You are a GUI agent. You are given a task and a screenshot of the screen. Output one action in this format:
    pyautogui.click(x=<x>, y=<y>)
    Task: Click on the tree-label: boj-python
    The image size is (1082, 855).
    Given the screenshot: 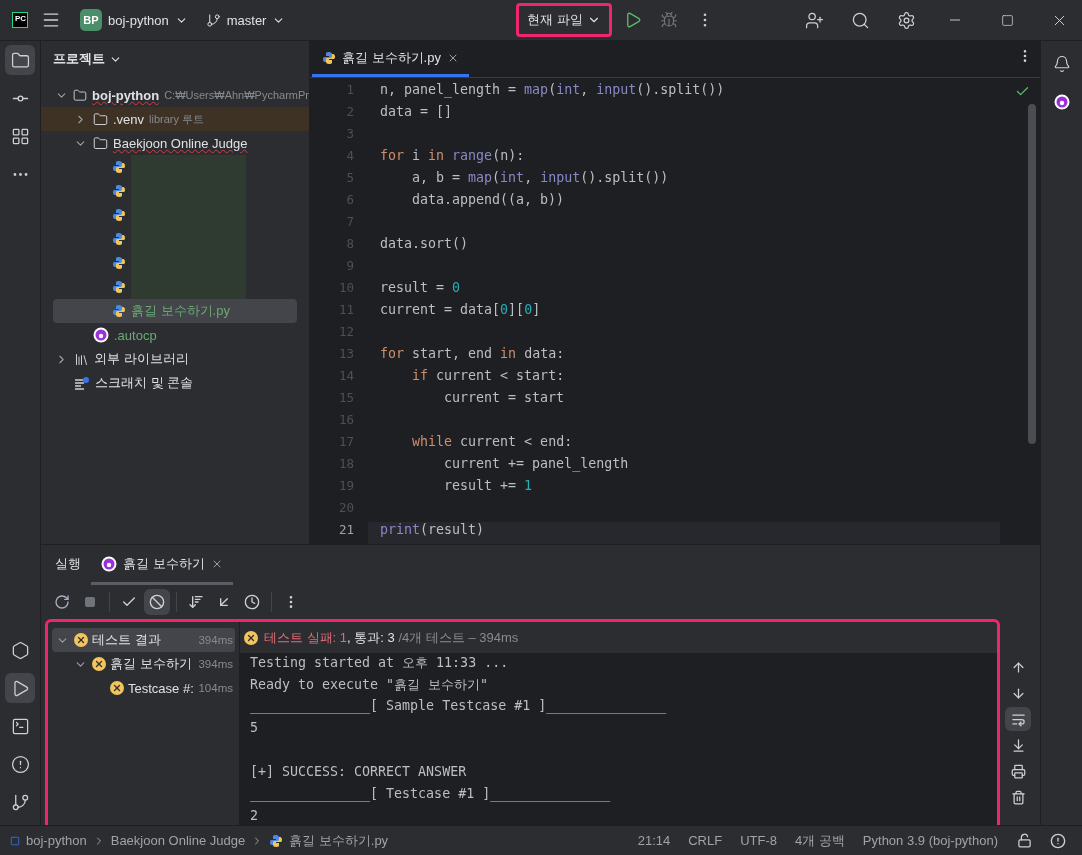 What is the action you would take?
    pyautogui.click(x=126, y=95)
    